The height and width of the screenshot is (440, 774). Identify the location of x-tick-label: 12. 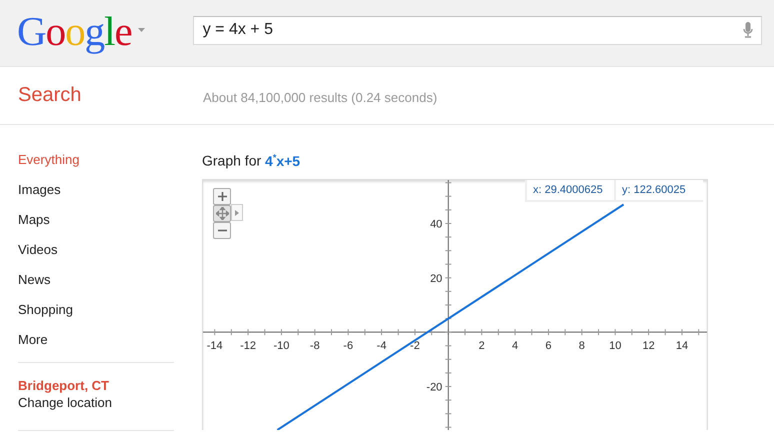
(648, 346).